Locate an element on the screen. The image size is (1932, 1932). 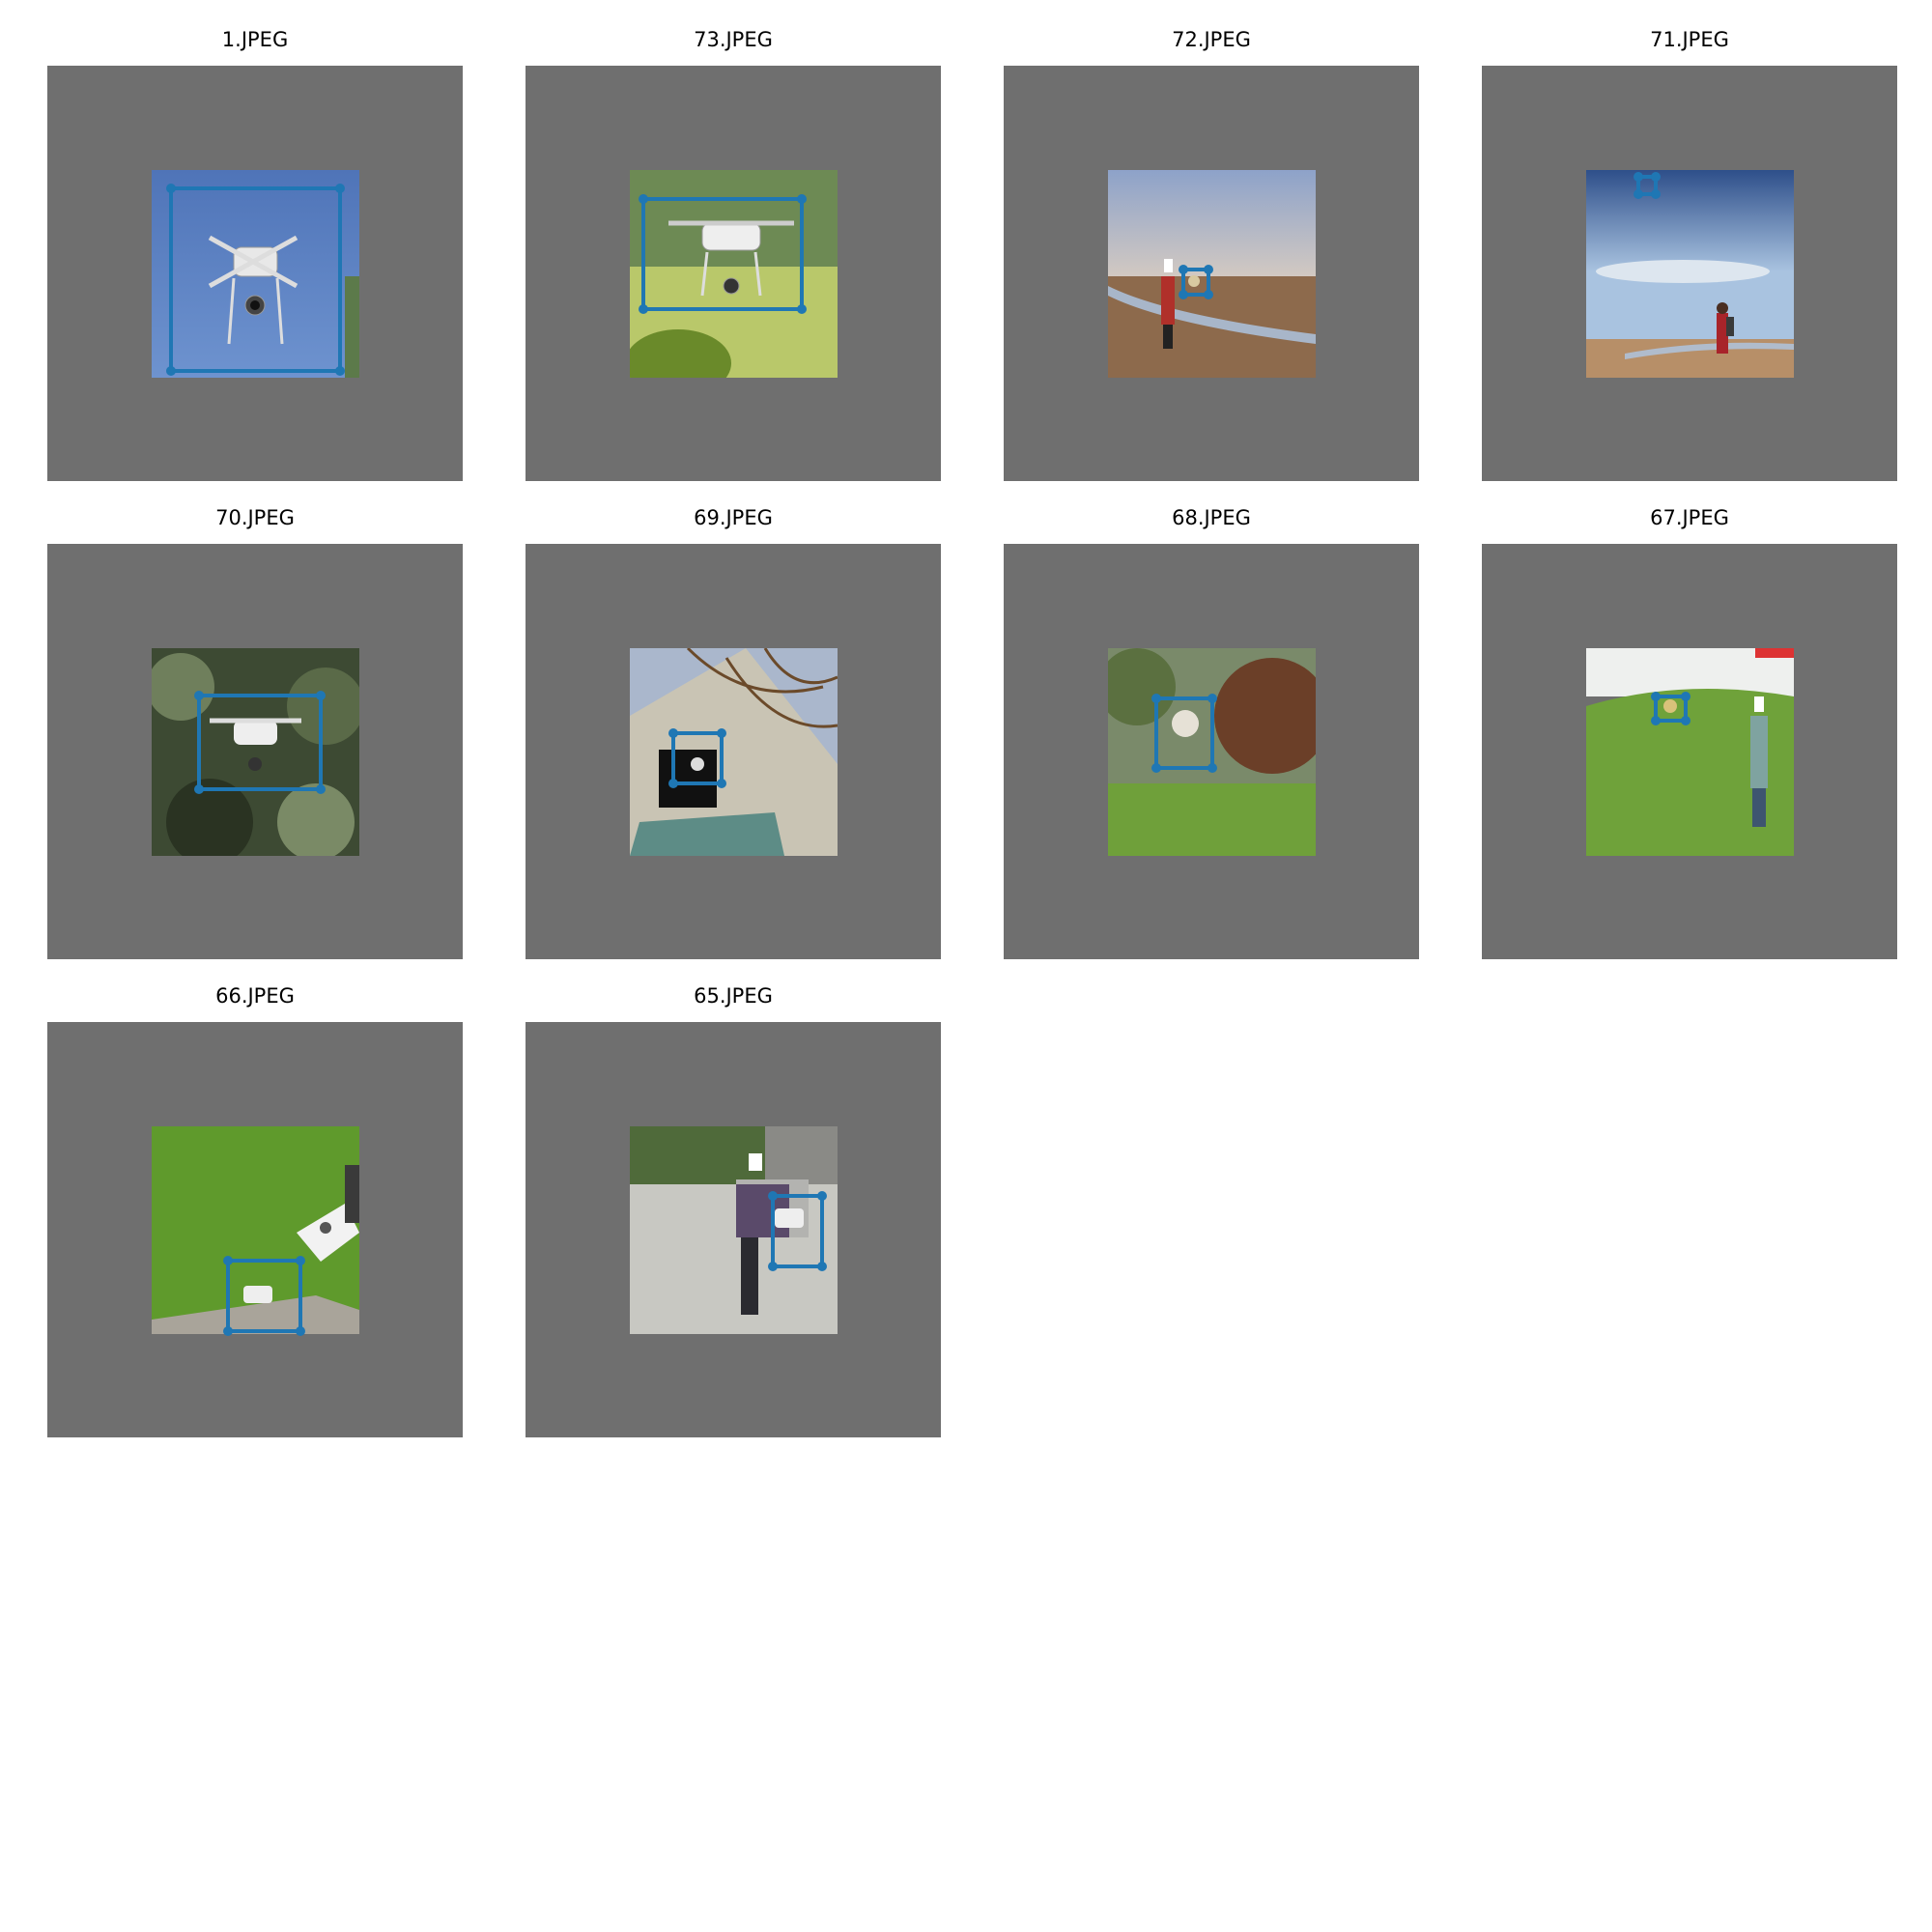
grid-tile-67: 67.JPEG is located at coordinates (1689, 732).